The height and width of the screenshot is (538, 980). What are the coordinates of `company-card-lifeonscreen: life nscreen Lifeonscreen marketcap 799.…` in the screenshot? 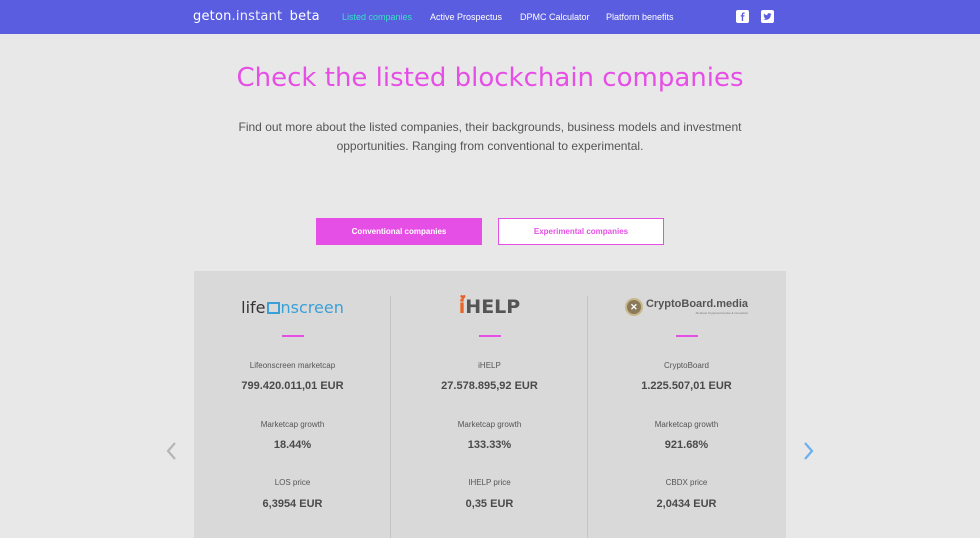 It's located at (292, 404).